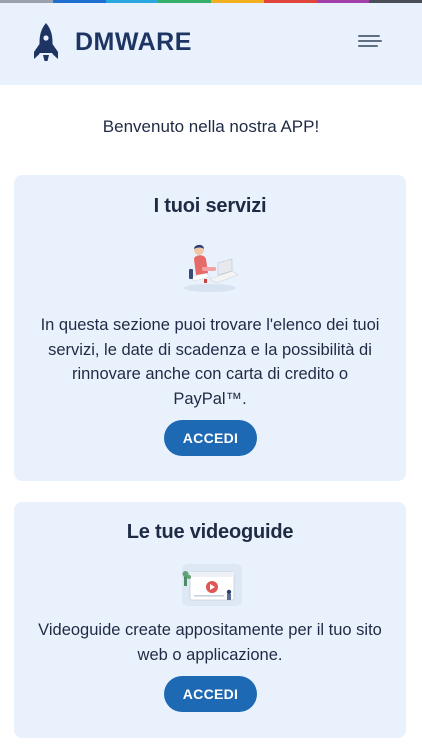 The image size is (422, 750). Describe the element at coordinates (212, 585) in the screenshot. I see `video-player-illustration` at that location.